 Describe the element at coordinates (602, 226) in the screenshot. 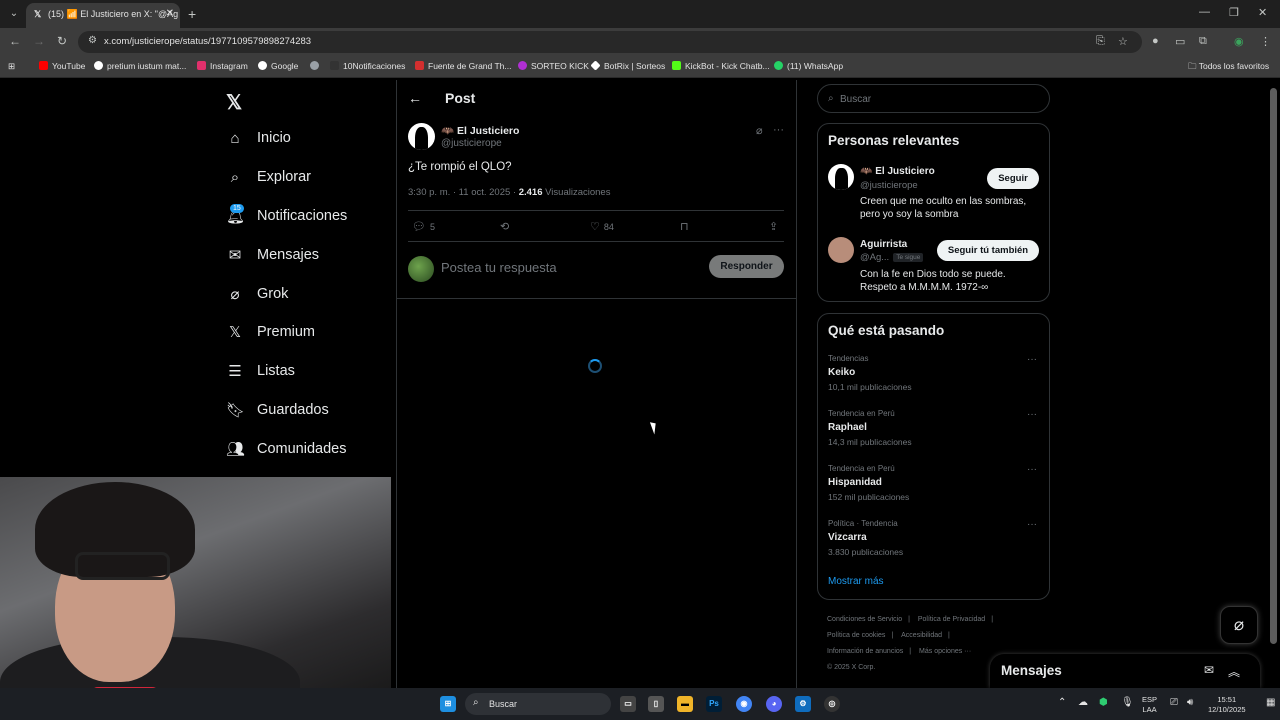

I see `like-action: ♡ 84` at that location.